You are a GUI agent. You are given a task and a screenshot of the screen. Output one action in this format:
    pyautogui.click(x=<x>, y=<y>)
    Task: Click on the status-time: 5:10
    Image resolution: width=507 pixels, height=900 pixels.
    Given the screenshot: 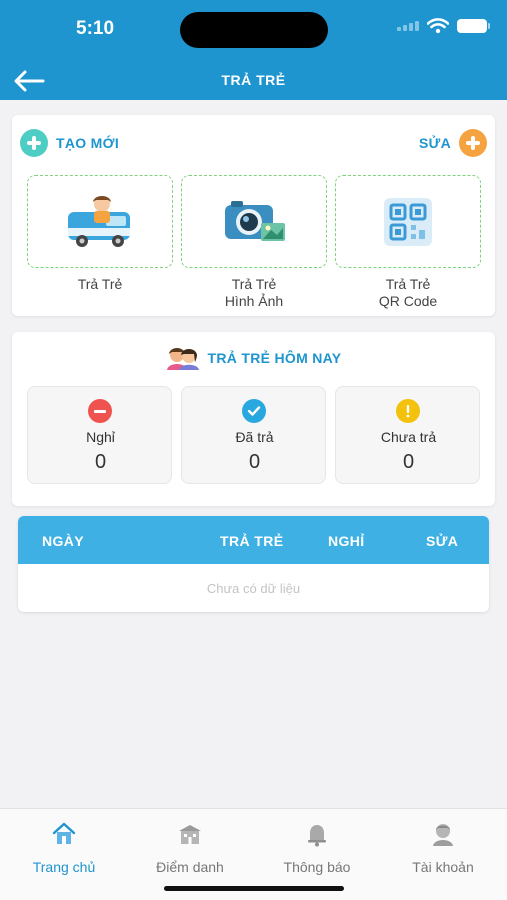 What is the action you would take?
    pyautogui.click(x=95, y=28)
    